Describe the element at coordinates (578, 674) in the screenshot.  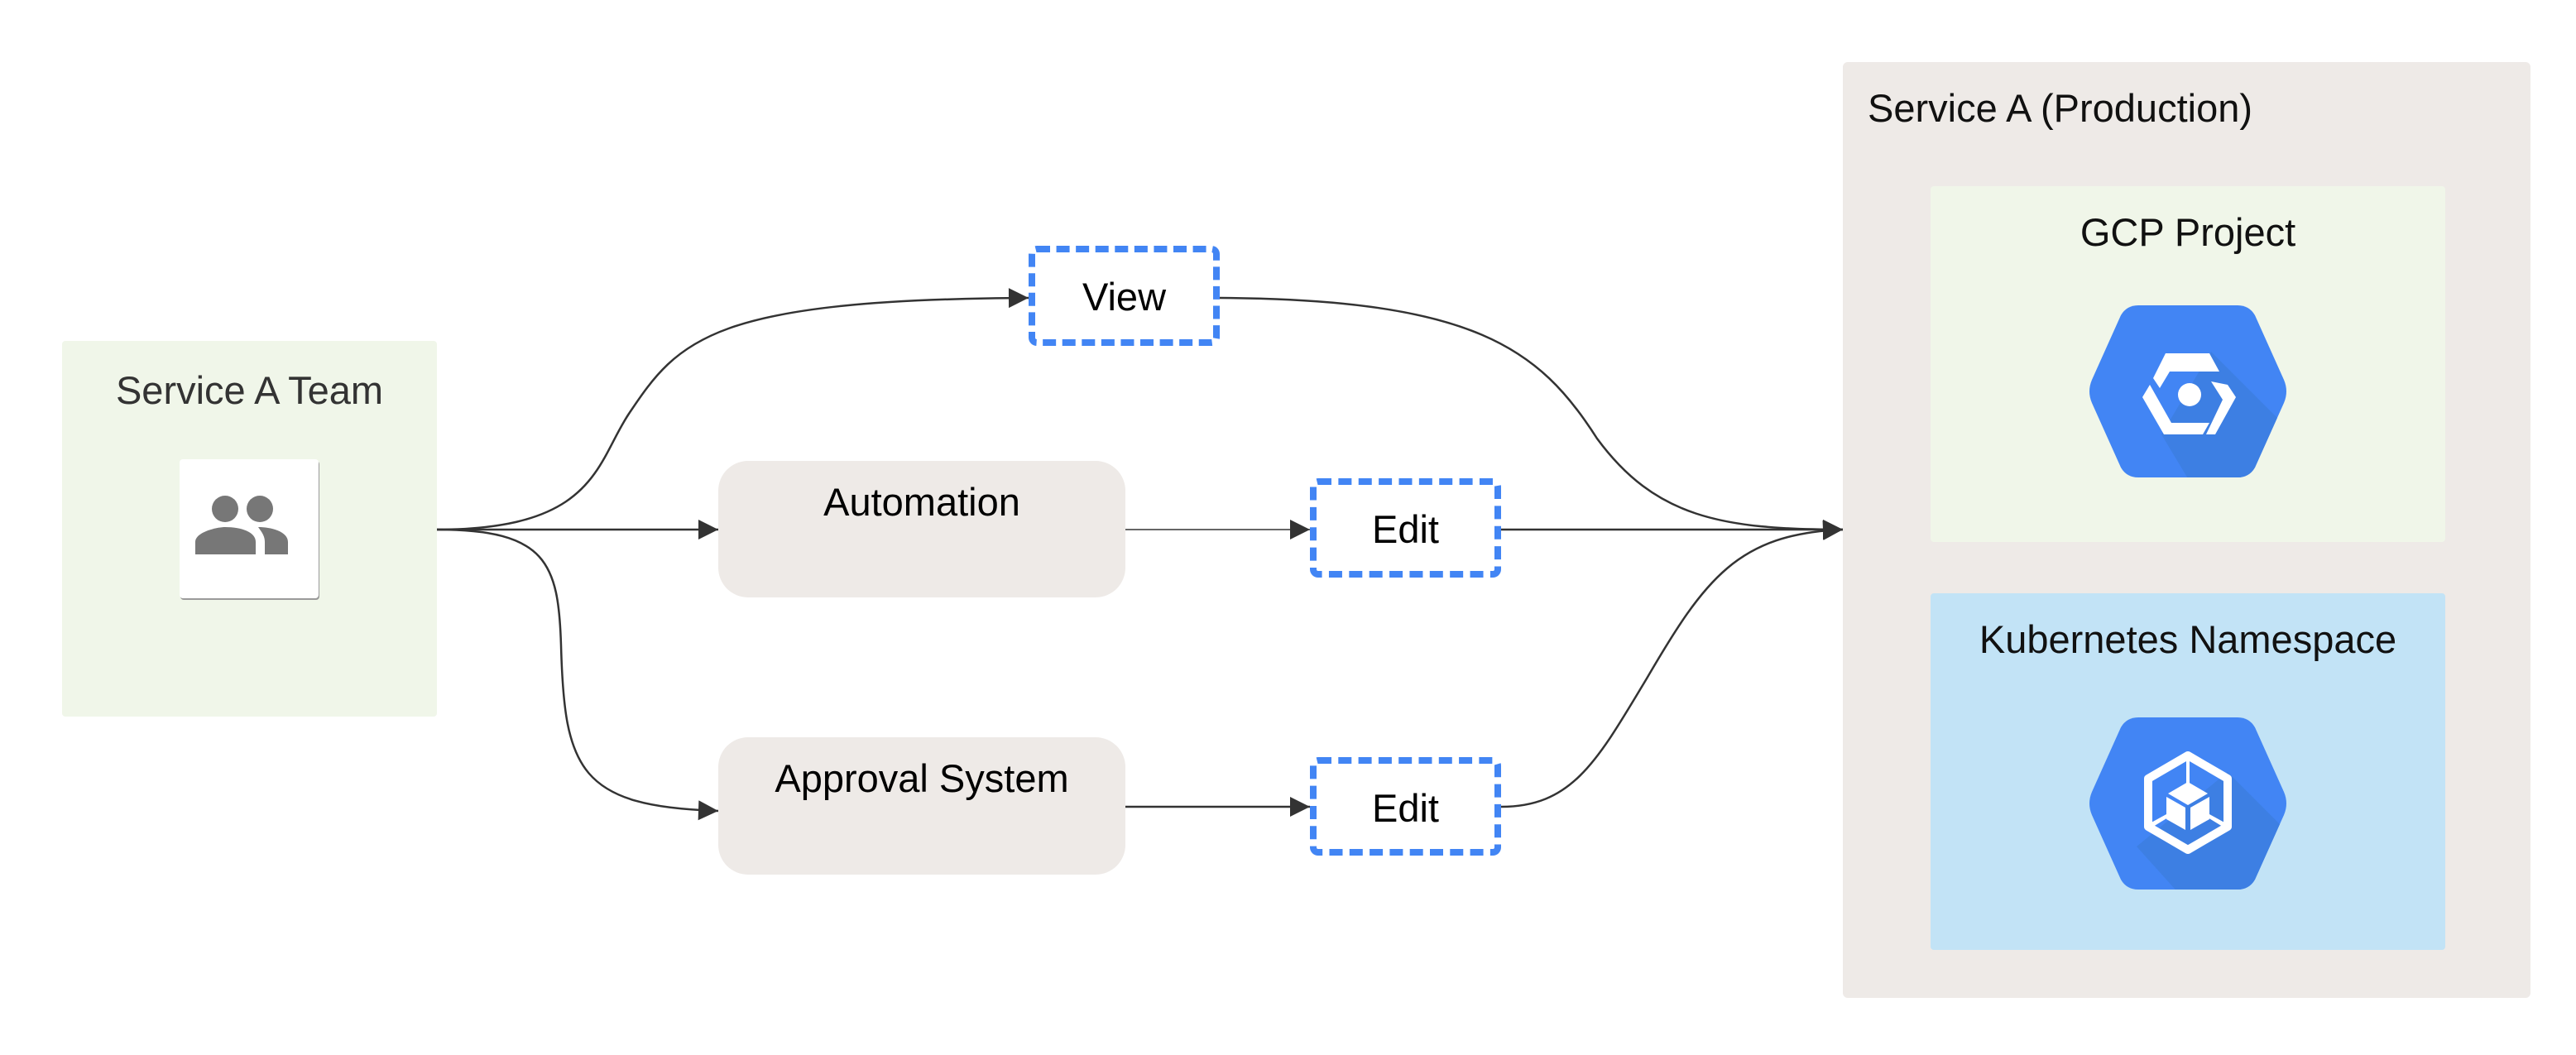
I see `edge-team-to-approval` at that location.